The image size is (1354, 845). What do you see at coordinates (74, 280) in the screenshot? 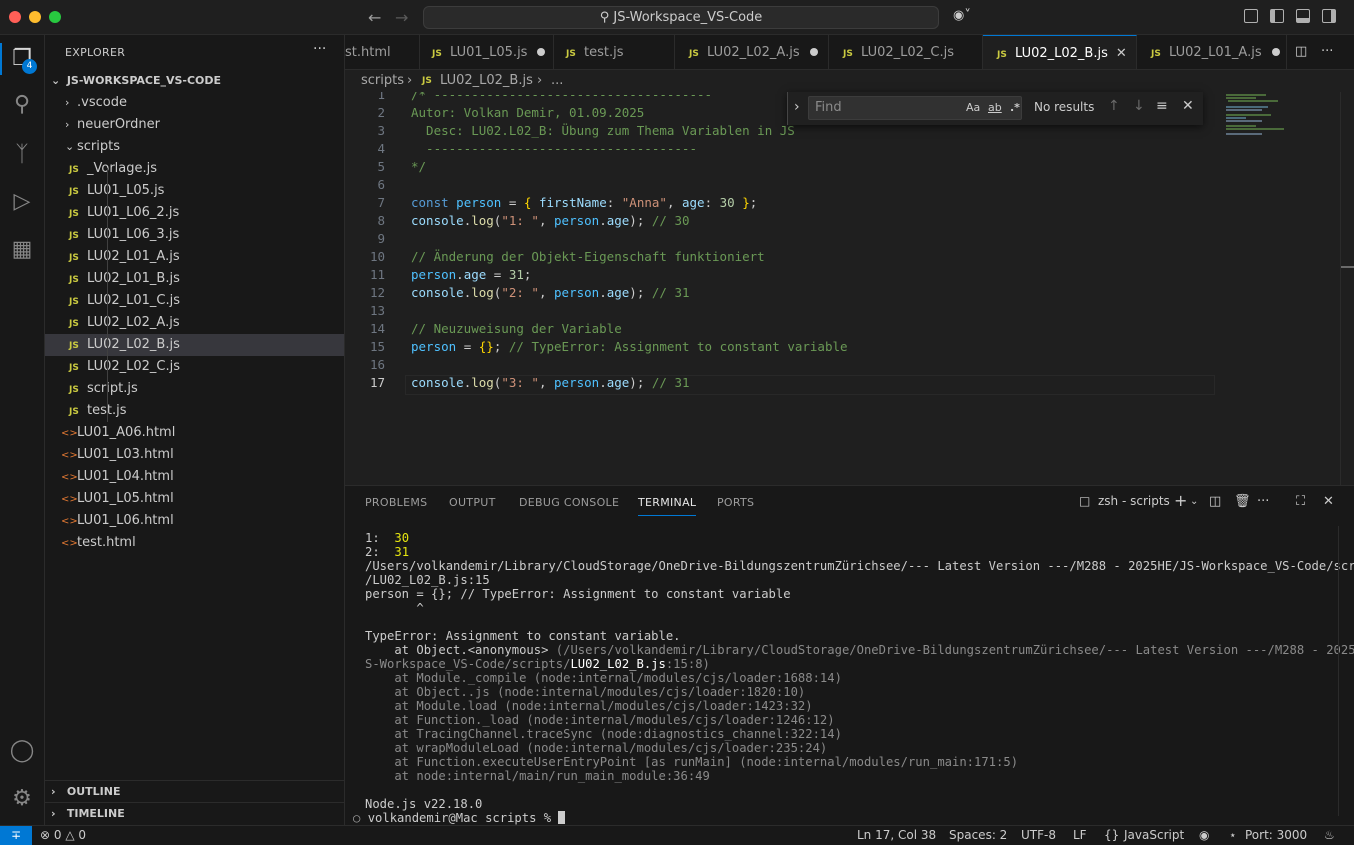
I see `js-file-icon: JS` at bounding box center [74, 280].